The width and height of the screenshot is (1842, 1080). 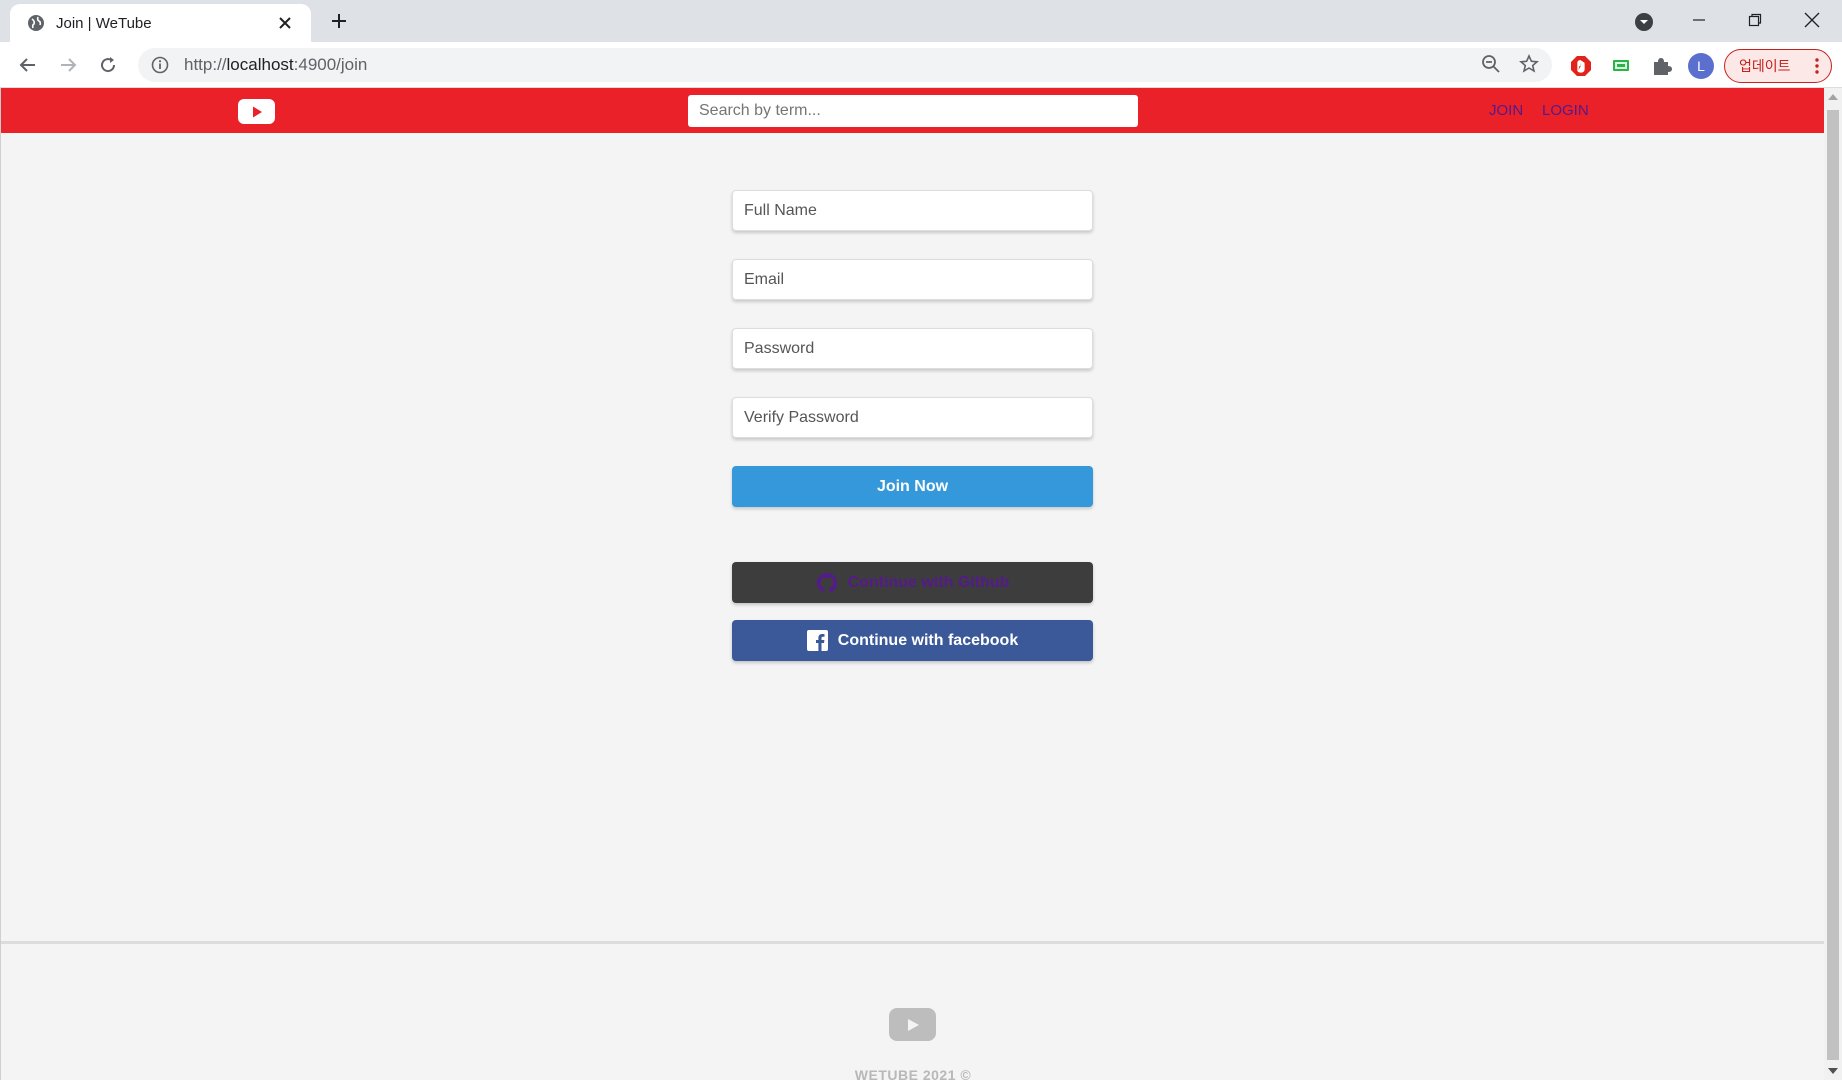 I want to click on new-tab-plus-icon, so click(x=339, y=21).